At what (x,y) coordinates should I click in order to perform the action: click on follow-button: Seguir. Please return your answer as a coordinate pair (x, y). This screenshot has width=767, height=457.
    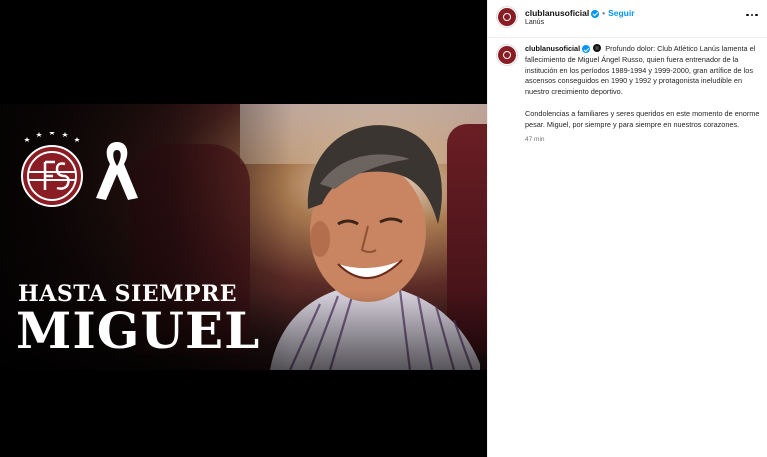
    Looking at the image, I should click on (621, 13).